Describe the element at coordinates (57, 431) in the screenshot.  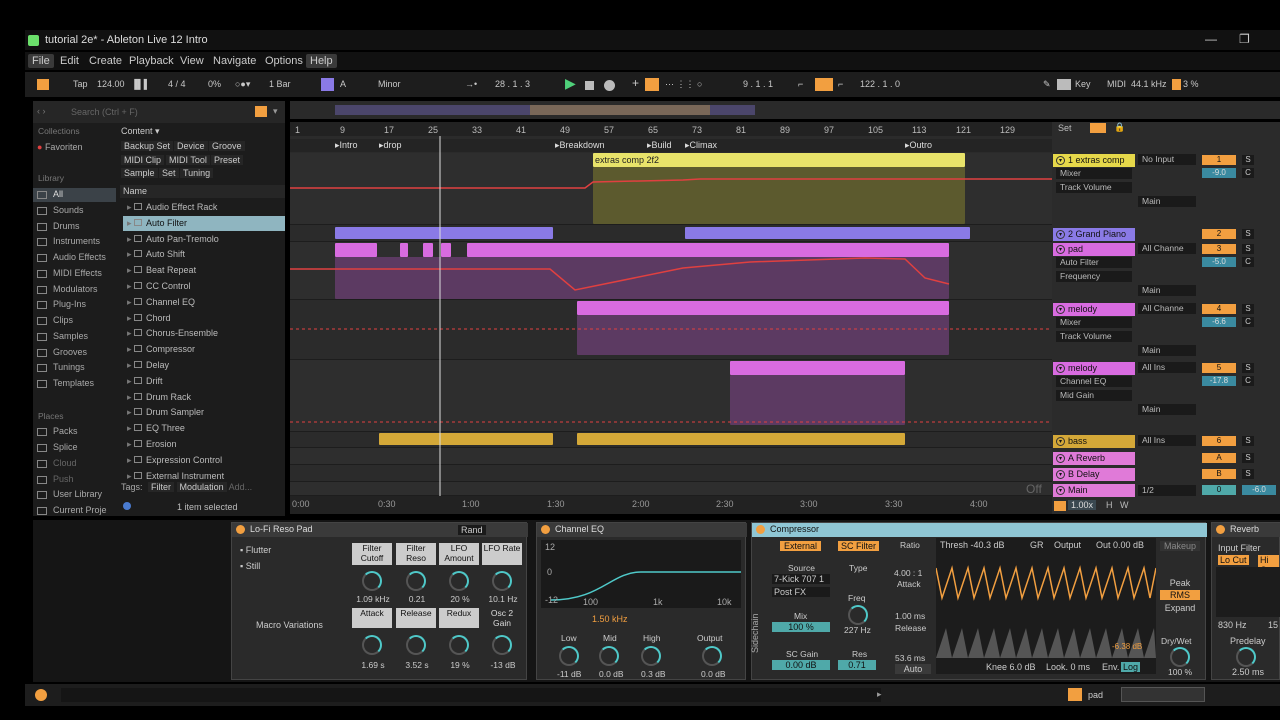
I see `places-packs: Packs` at that location.